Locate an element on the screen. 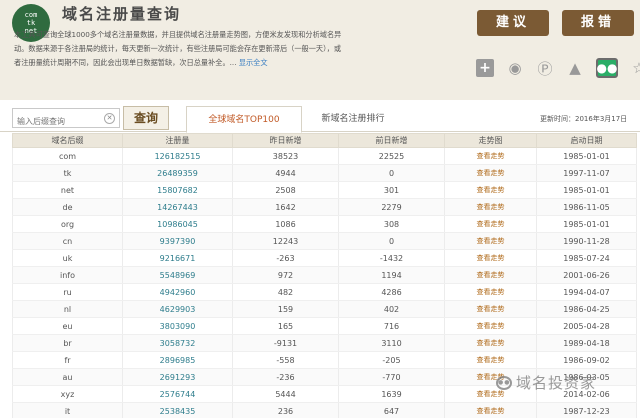  cell-registrations: 5548969 is located at coordinates (177, 275).